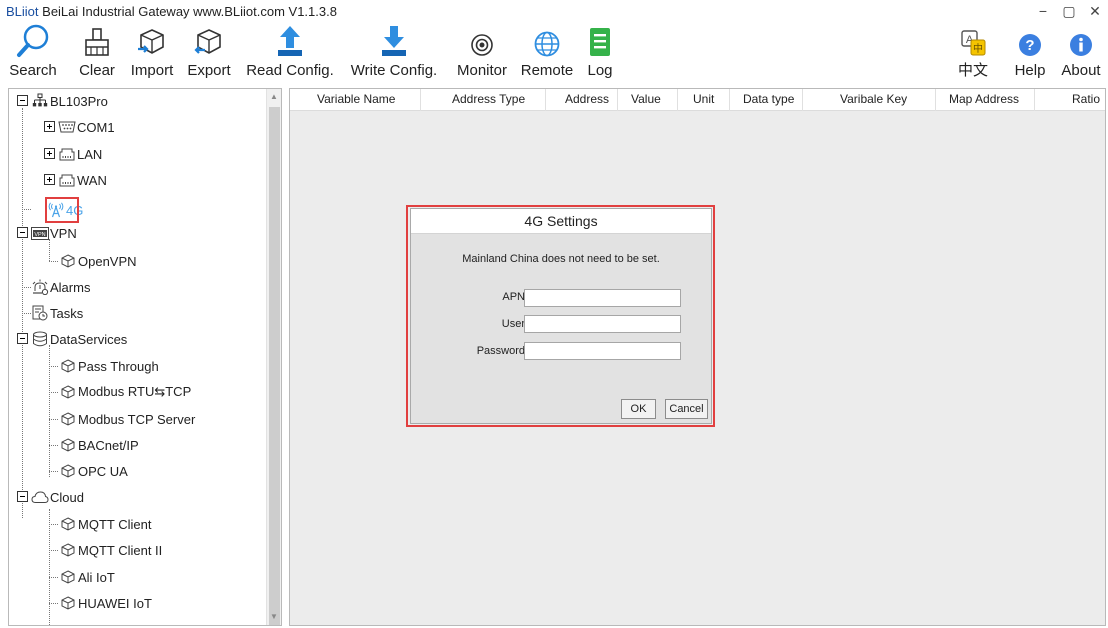  I want to click on column-header-map-address: Map Address, so click(985, 100).